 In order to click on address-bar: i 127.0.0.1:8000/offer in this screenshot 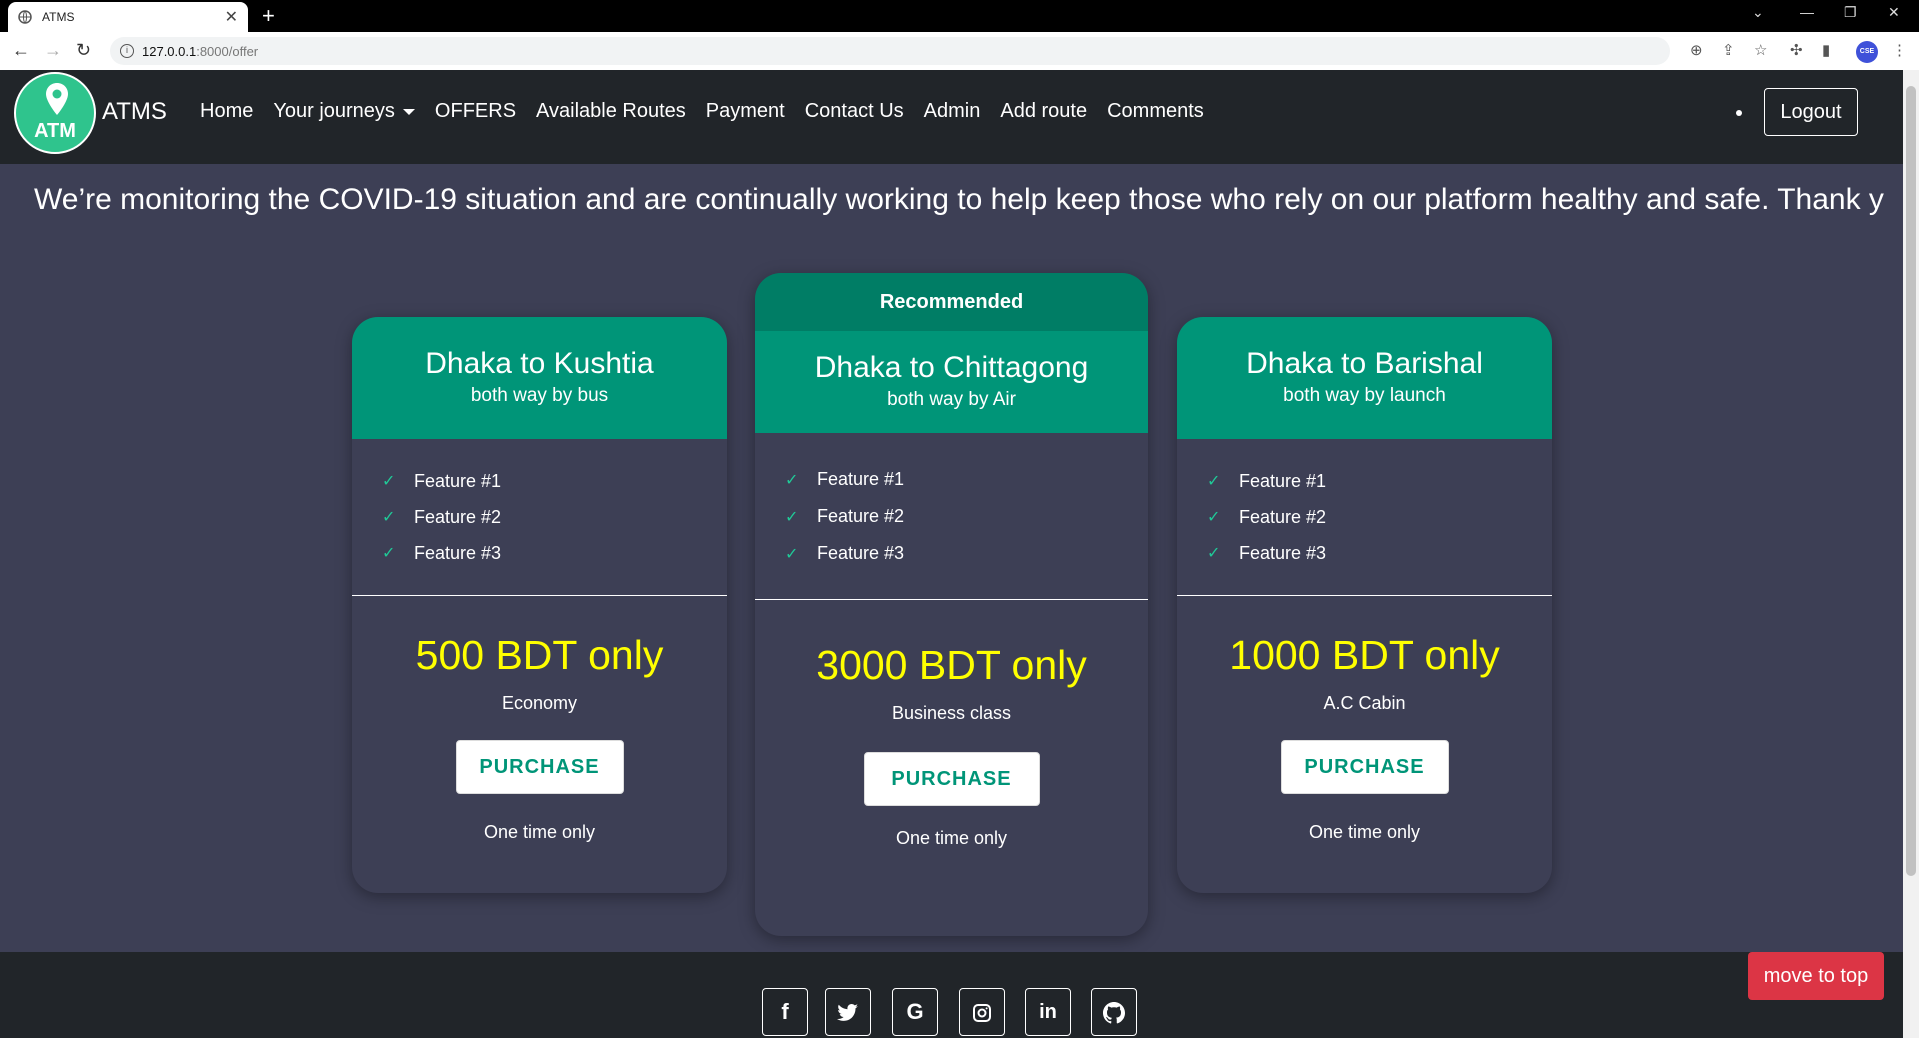, I will do `click(890, 51)`.